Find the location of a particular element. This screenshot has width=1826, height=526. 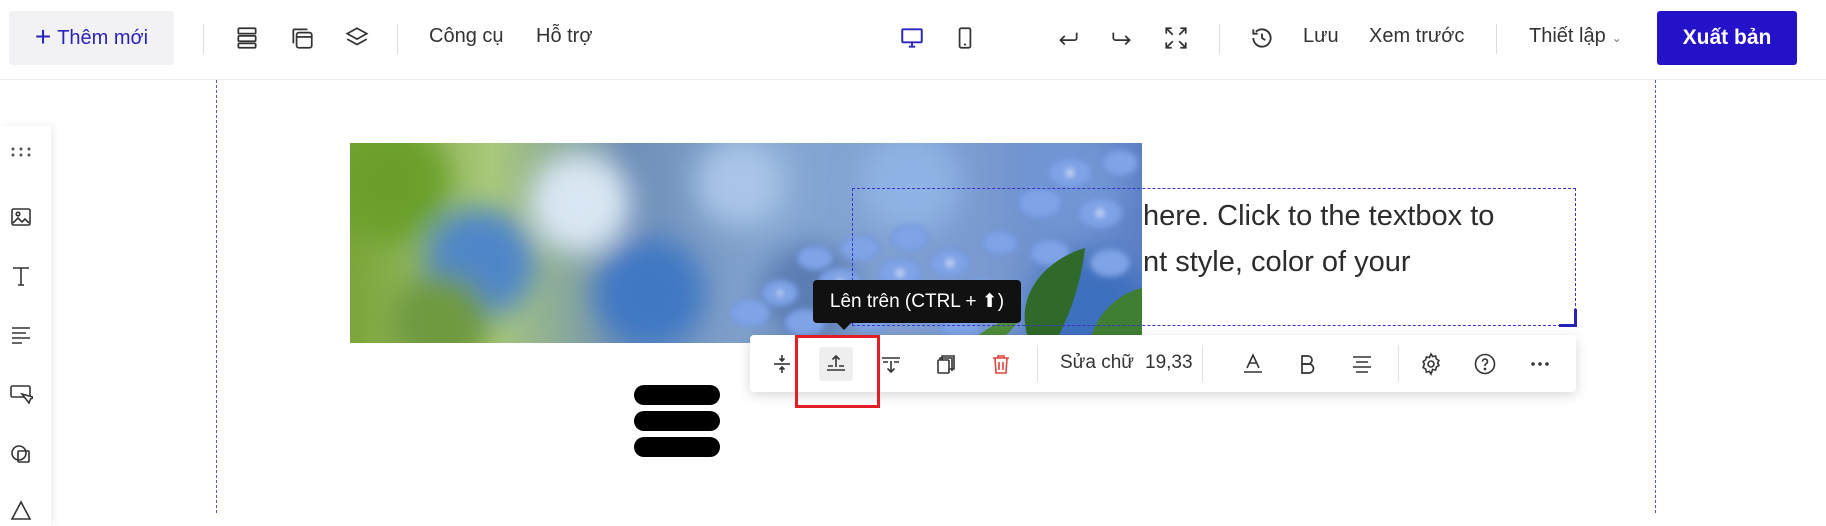

publish-button: Xuất bản is located at coordinates (1727, 38).